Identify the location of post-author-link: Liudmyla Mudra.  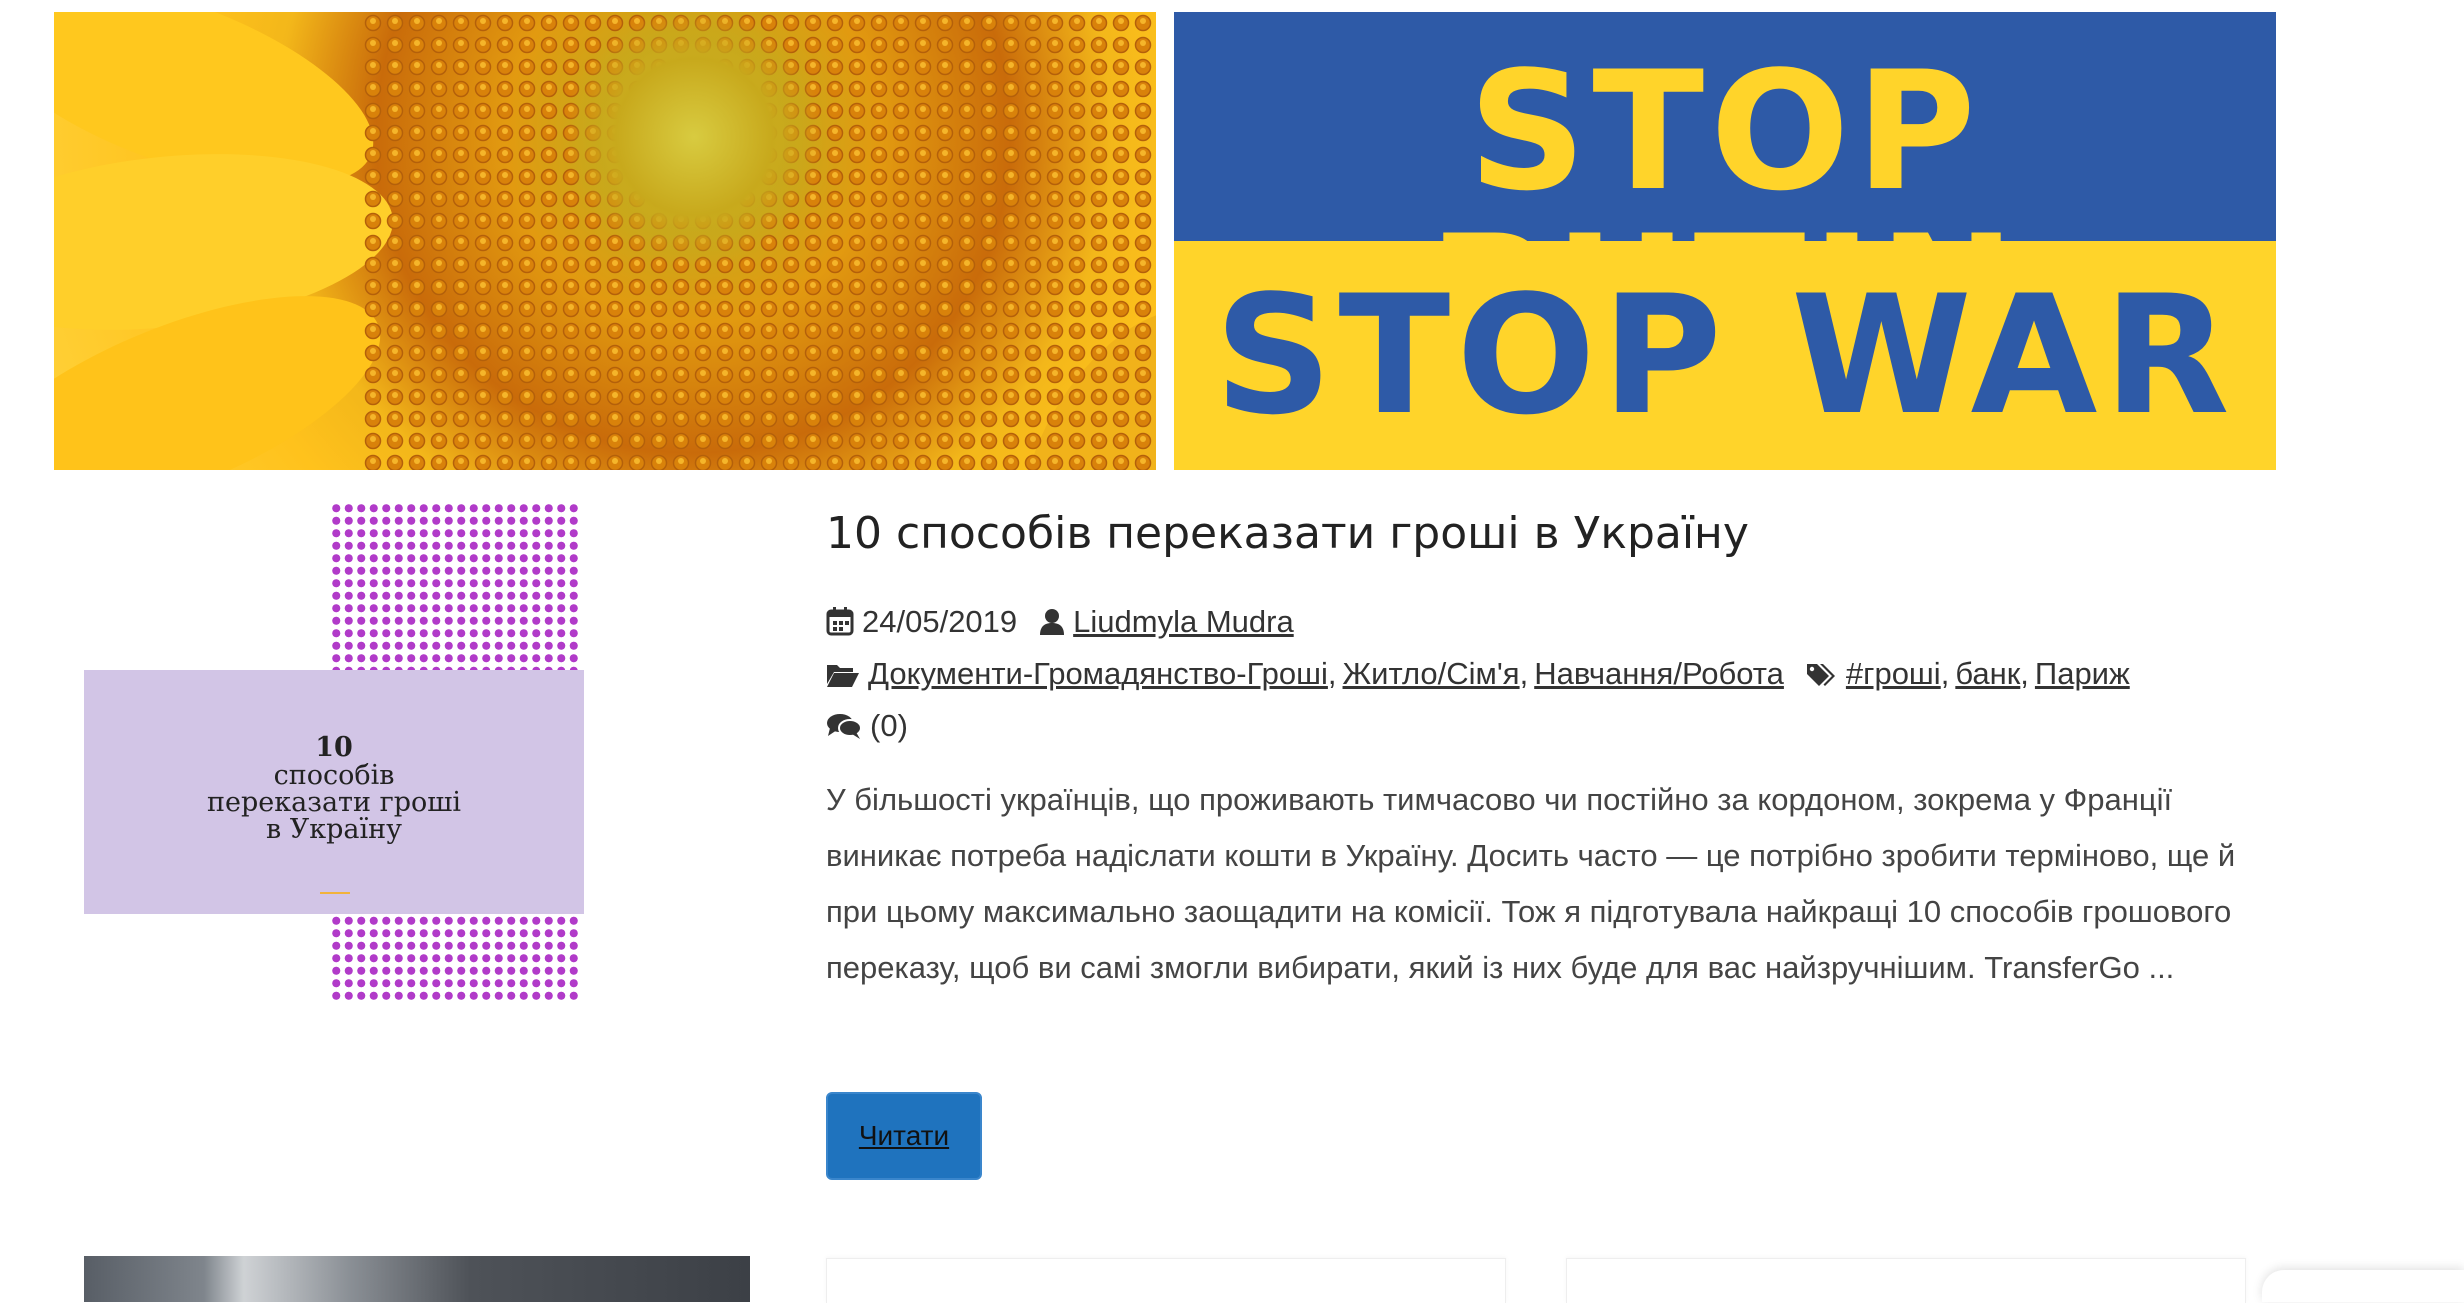
(1183, 621).